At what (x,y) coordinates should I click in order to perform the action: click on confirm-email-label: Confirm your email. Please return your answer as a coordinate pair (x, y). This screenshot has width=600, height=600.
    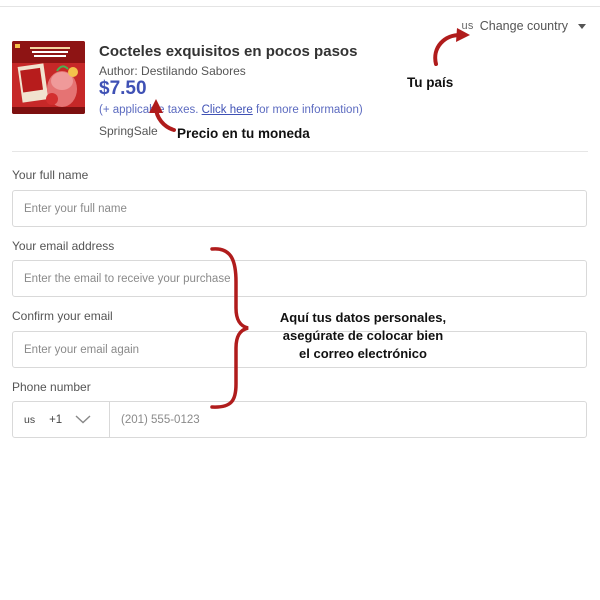
    Looking at the image, I should click on (62, 316).